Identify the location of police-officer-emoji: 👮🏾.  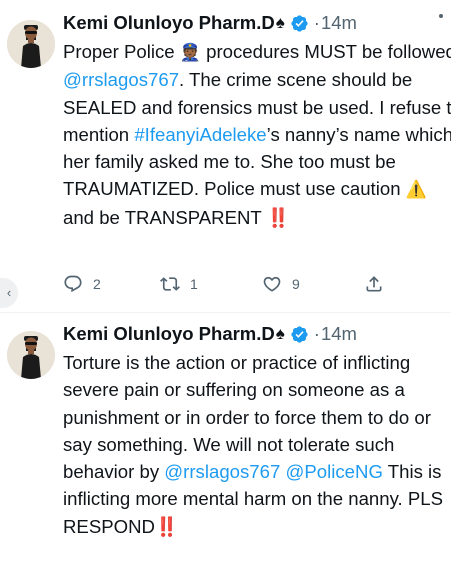
(190, 52).